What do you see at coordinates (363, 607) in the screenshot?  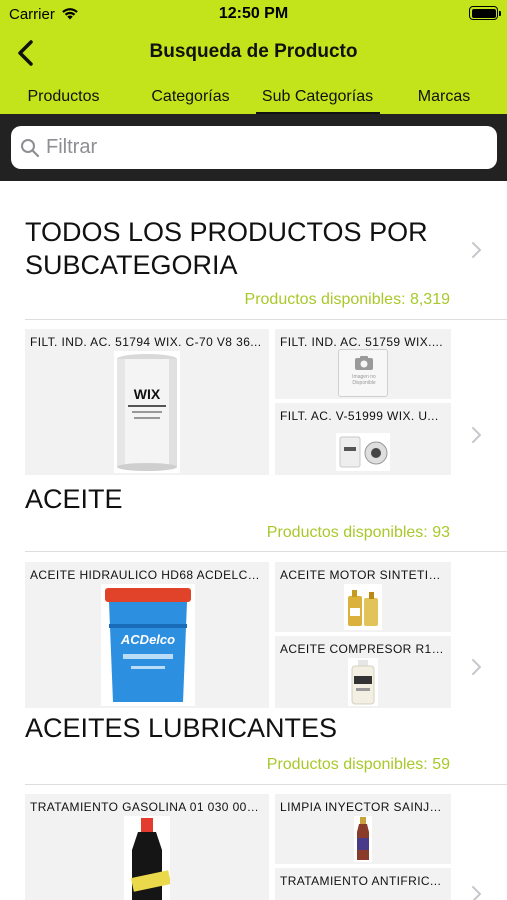 I see `motor-oil-bottles-image` at bounding box center [363, 607].